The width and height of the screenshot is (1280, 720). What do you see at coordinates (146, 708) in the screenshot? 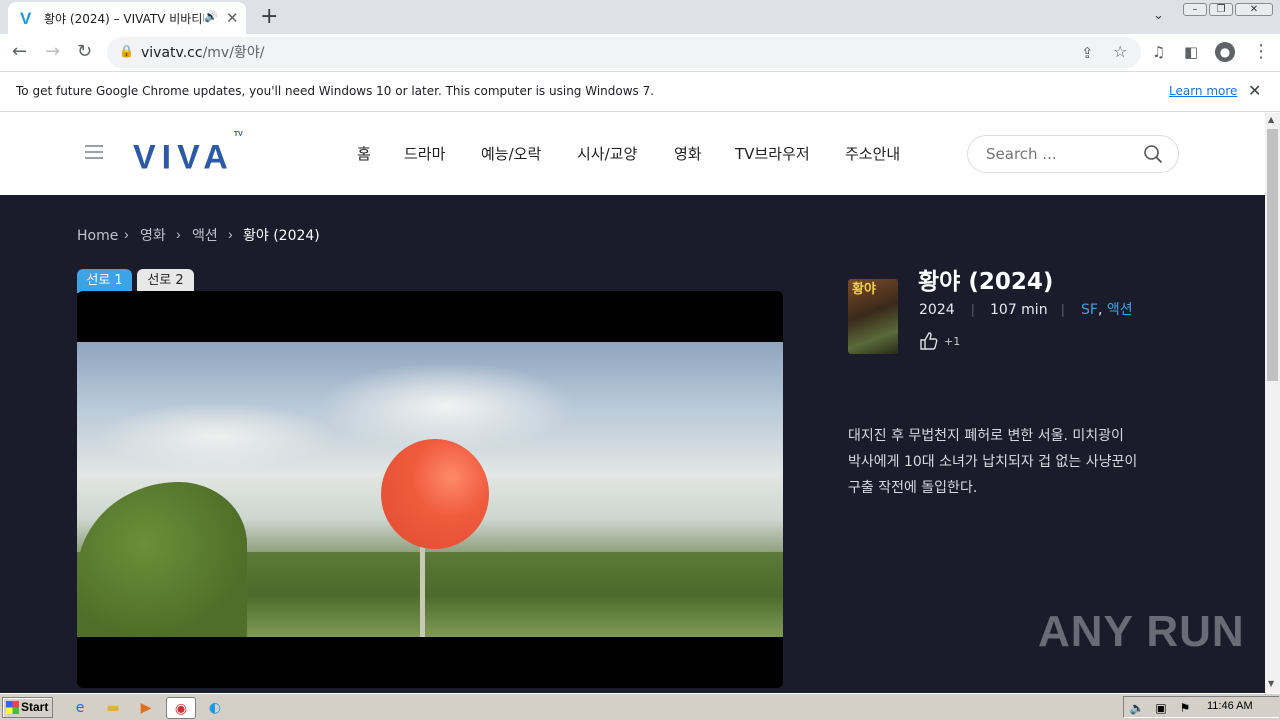
I see `media-player-icon: ▶` at bounding box center [146, 708].